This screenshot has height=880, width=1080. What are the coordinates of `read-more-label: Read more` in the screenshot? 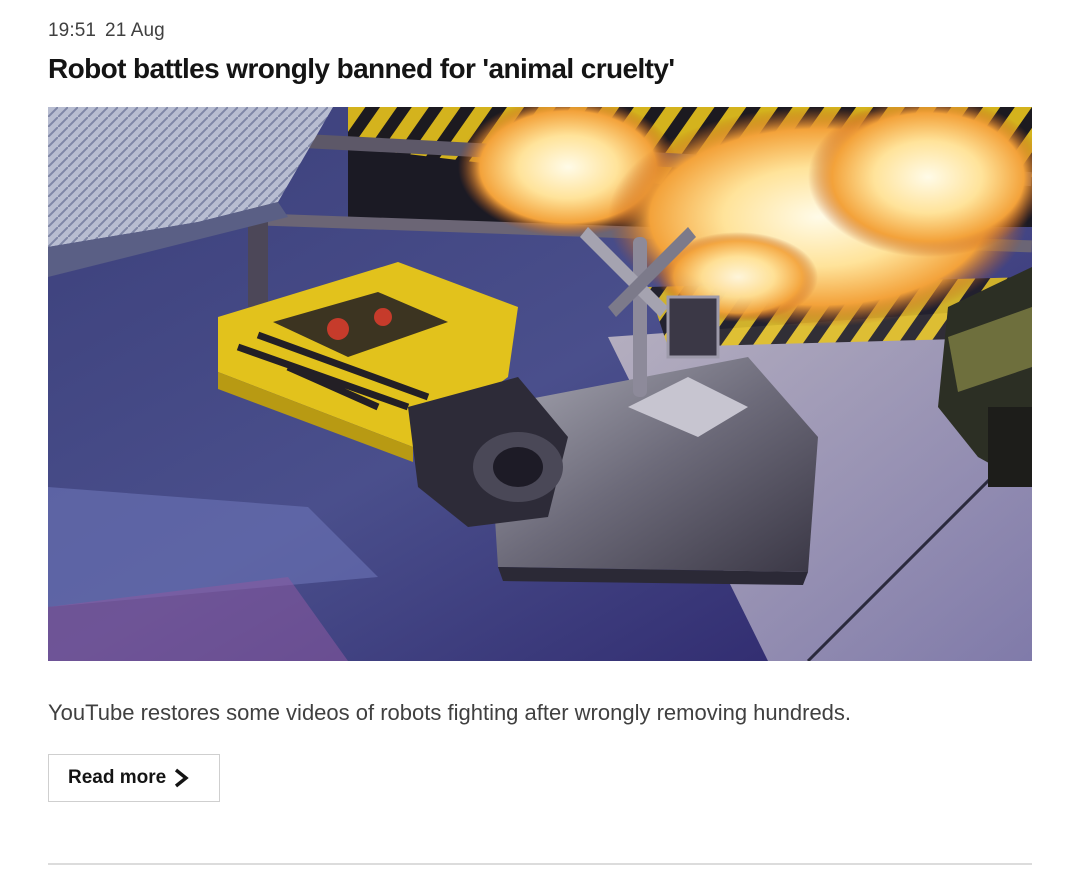 It's located at (117, 777).